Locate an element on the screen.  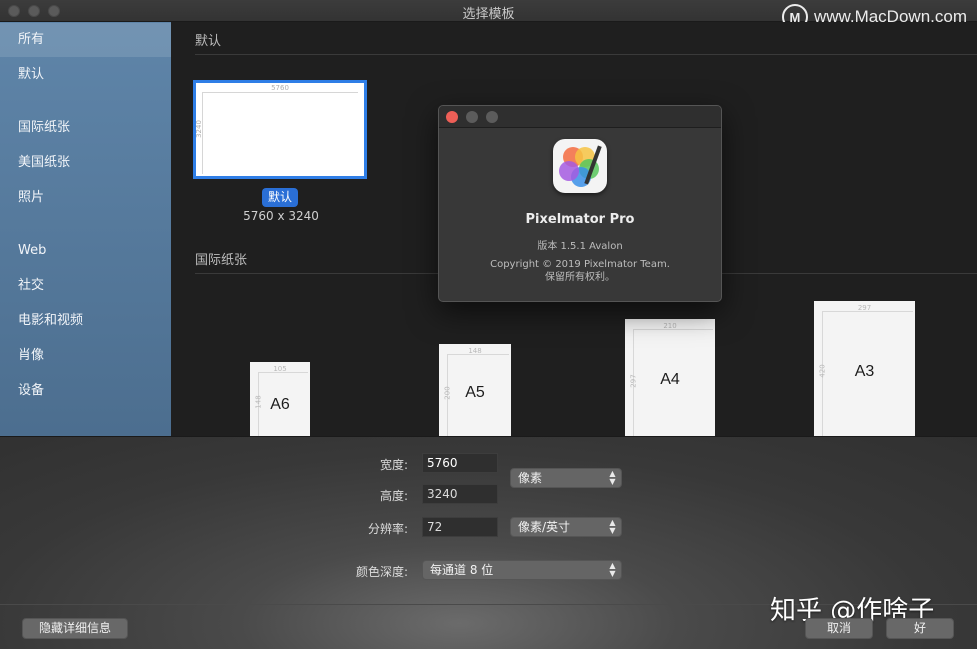
paper-template-a3: 297 420 A3 is located at coordinates (864, 368).